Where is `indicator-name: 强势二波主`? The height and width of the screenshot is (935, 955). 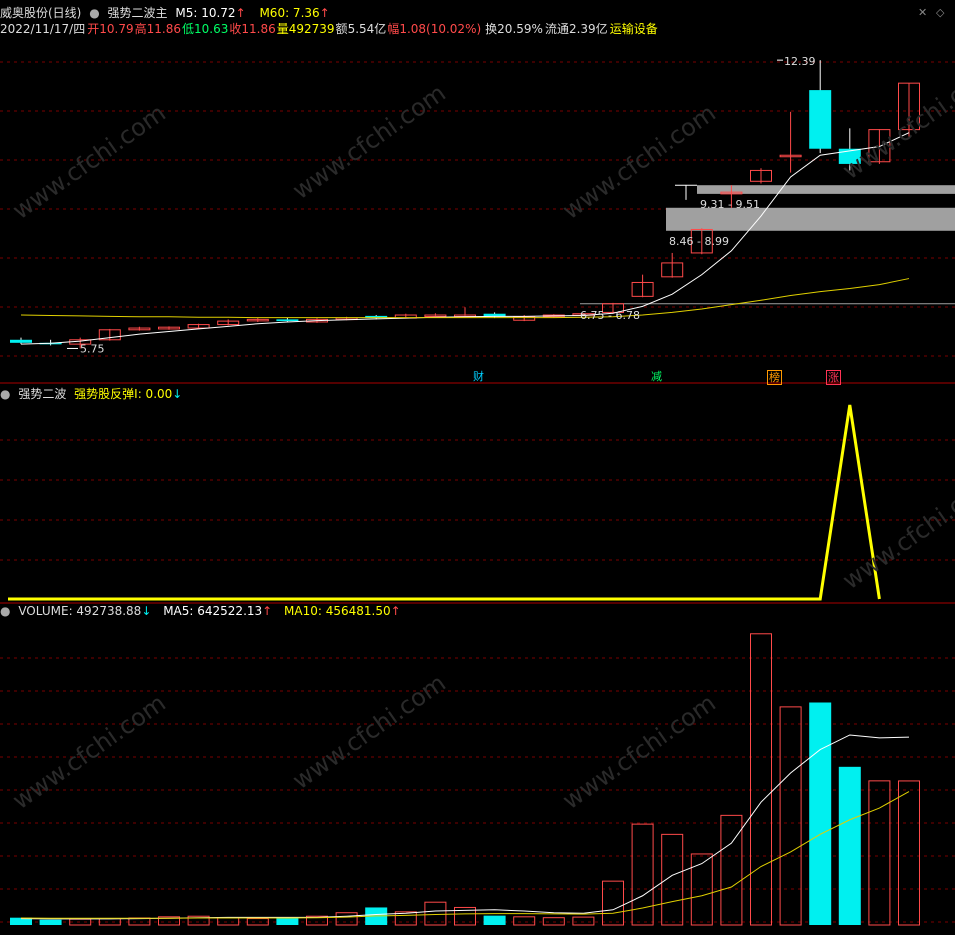
indicator-name: 强势二波主 is located at coordinates (138, 13).